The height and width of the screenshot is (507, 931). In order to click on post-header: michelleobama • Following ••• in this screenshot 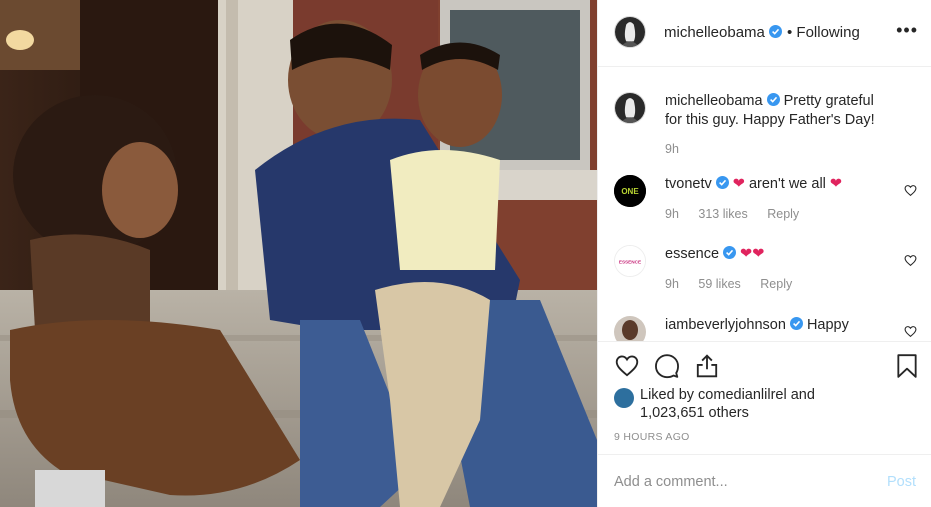, I will do `click(764, 33)`.